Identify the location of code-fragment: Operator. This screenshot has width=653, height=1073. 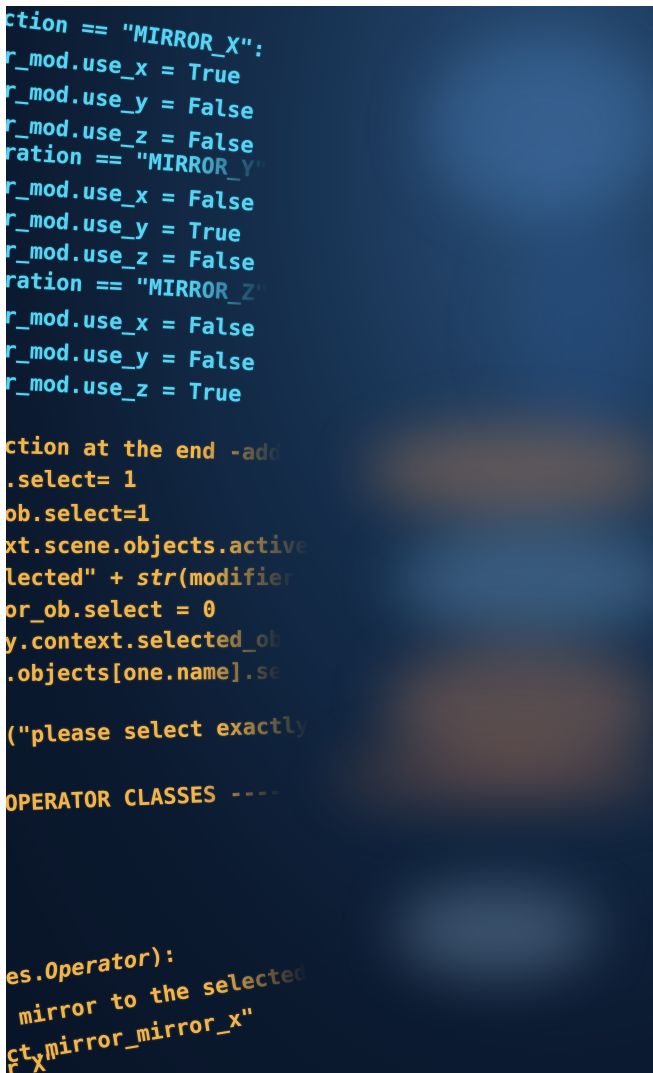
(97, 965).